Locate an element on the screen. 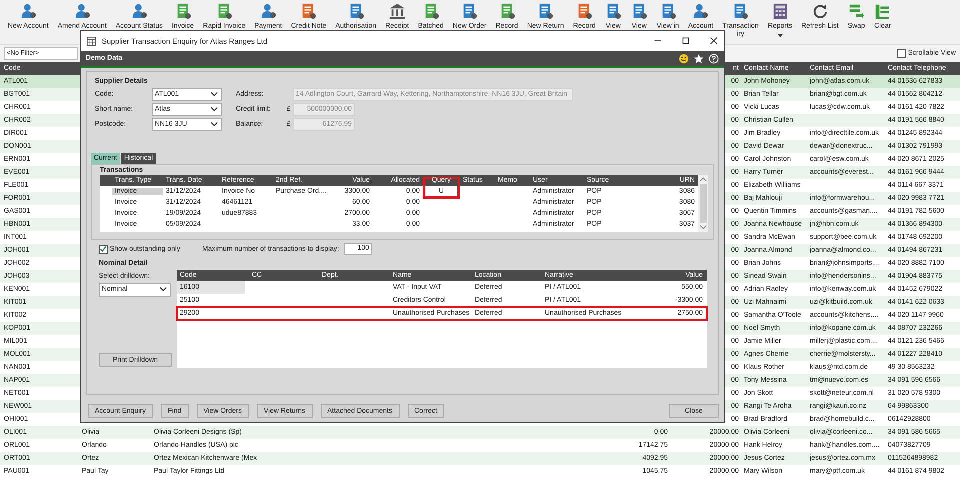  scroll-down-icon is located at coordinates (703, 227).